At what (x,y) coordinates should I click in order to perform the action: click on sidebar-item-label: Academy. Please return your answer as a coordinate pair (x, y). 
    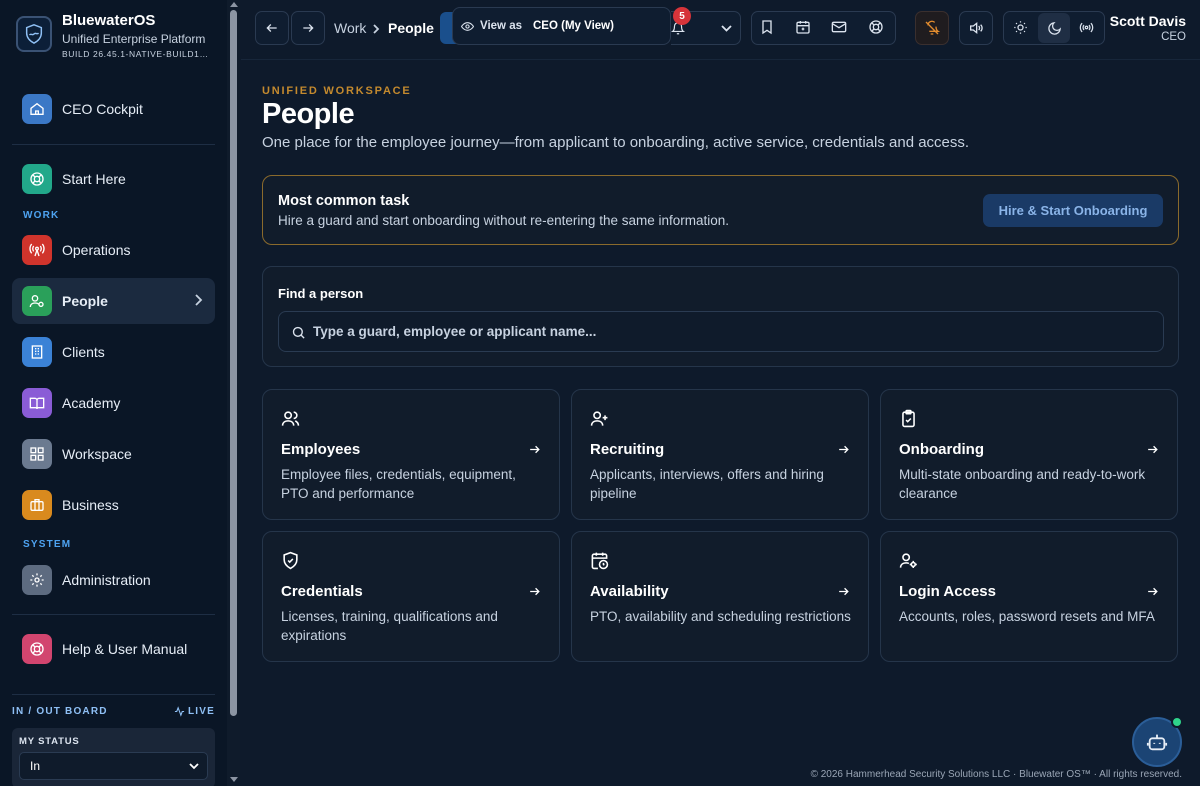
    Looking at the image, I should click on (91, 403).